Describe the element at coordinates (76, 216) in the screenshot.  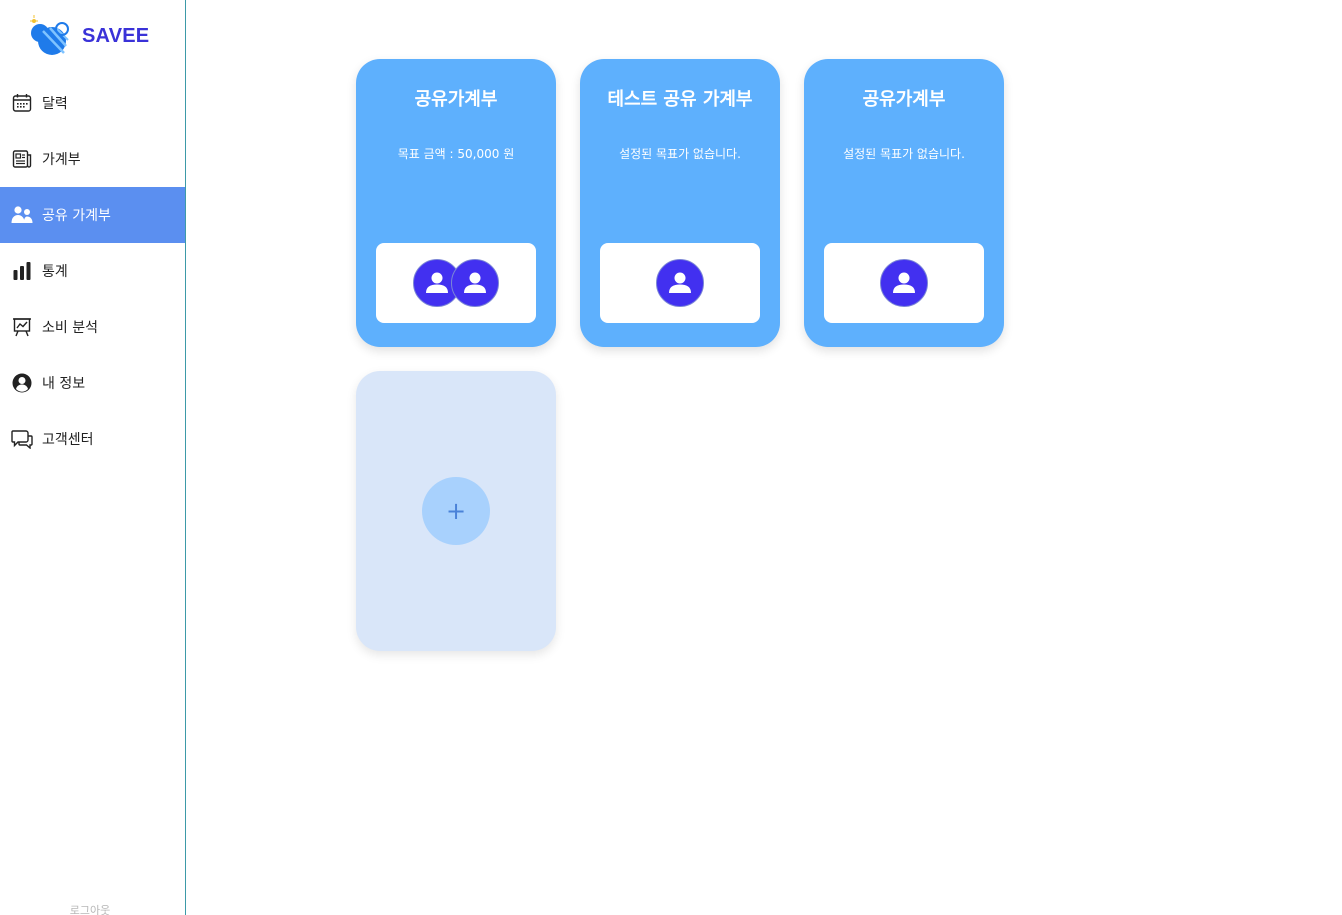
I see `sidebar-item-label: 공유 가계부` at that location.